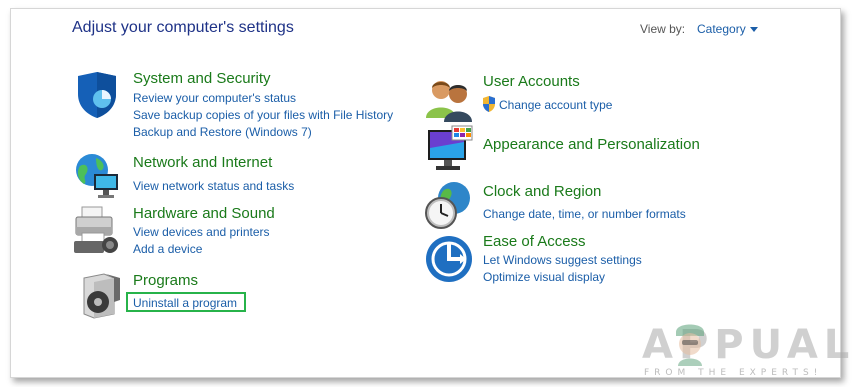  I want to click on view-by-label: View by:, so click(663, 29).